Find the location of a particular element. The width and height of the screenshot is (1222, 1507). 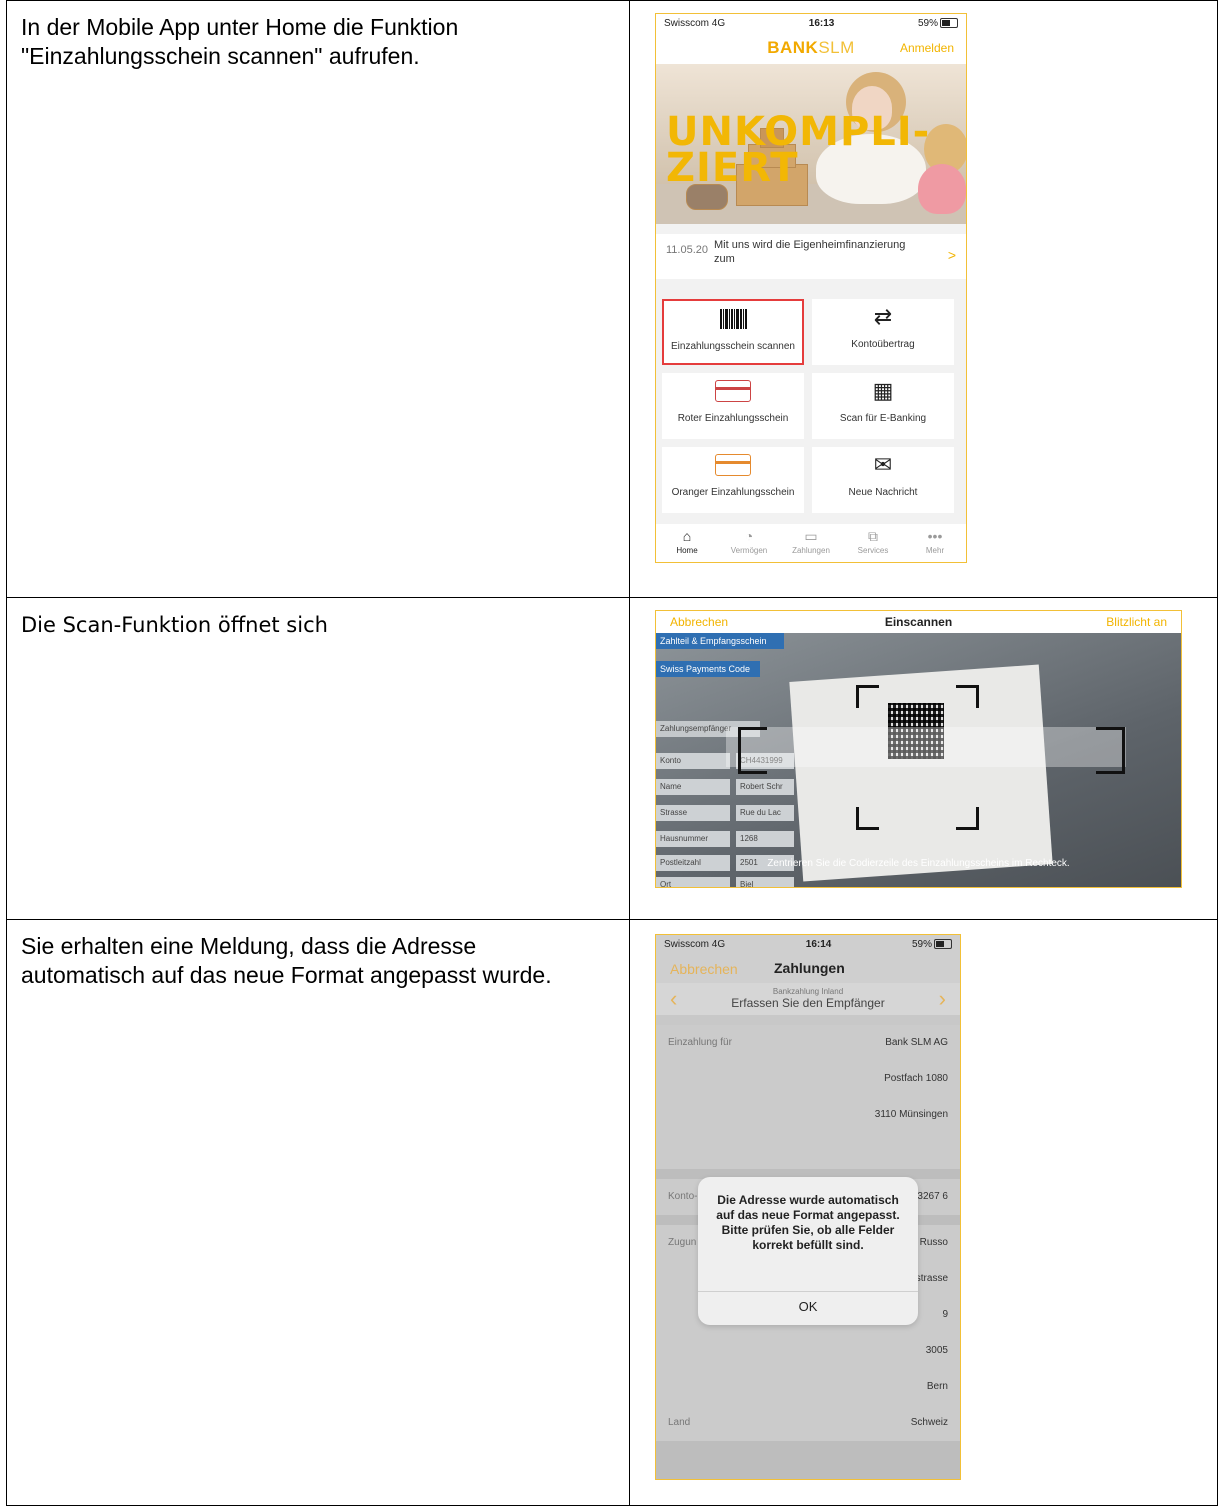

chevron-right-icon: › is located at coordinates (942, 999).